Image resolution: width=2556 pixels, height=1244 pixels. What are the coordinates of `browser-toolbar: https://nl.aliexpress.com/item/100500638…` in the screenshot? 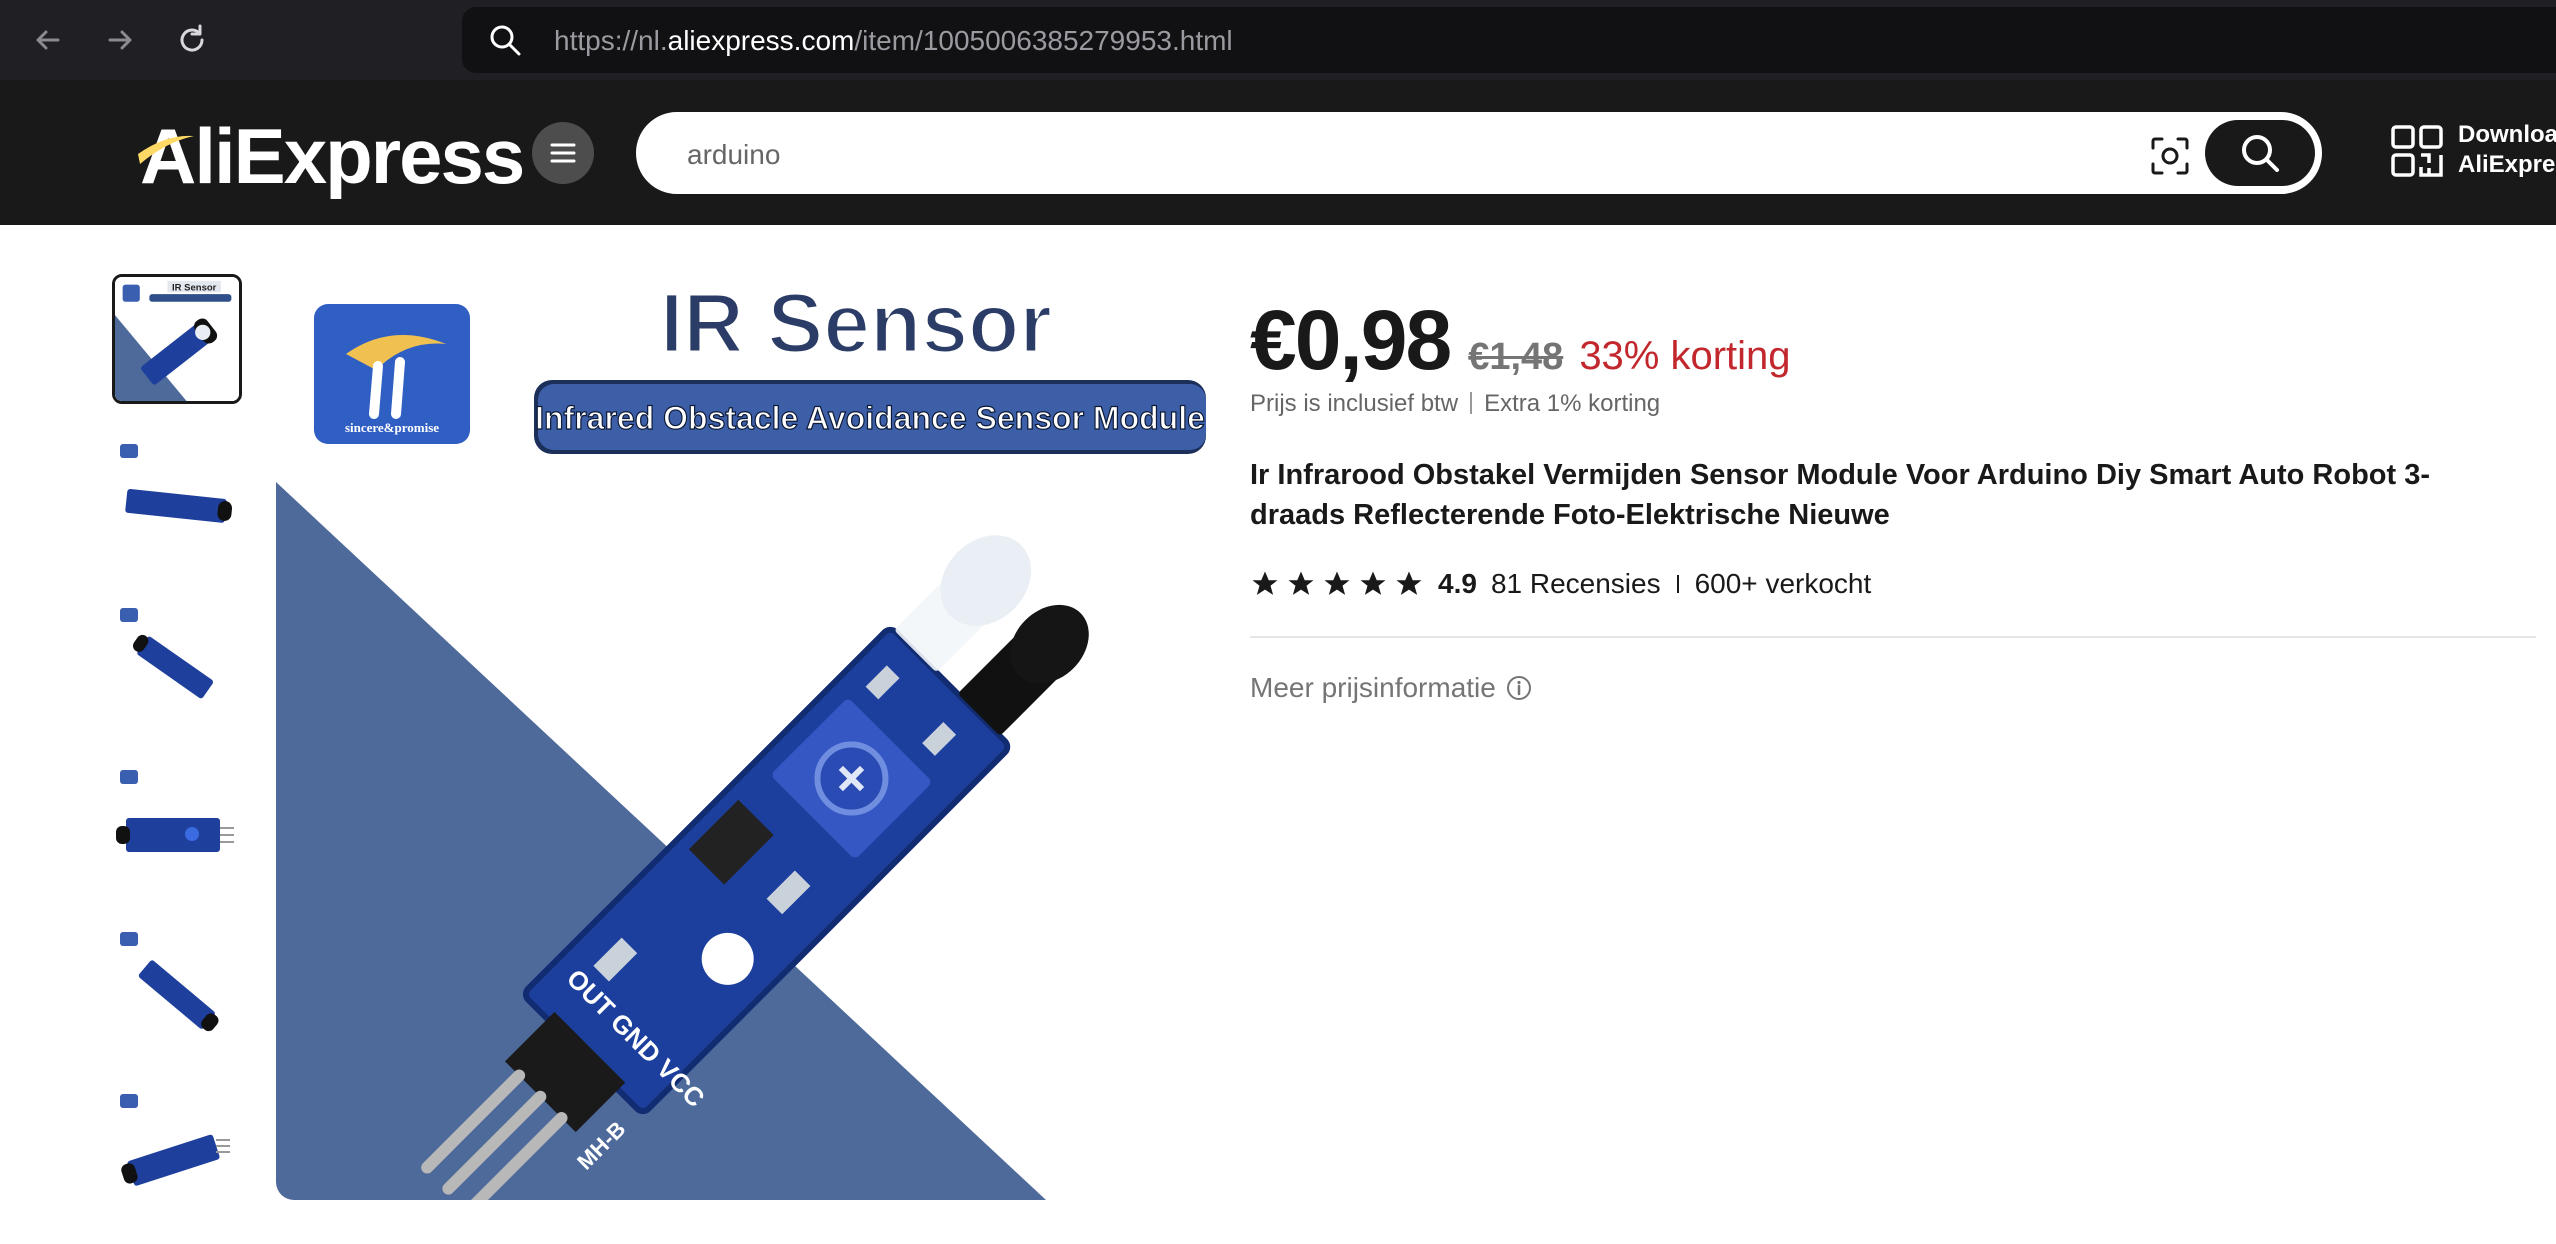 It's located at (1278, 40).